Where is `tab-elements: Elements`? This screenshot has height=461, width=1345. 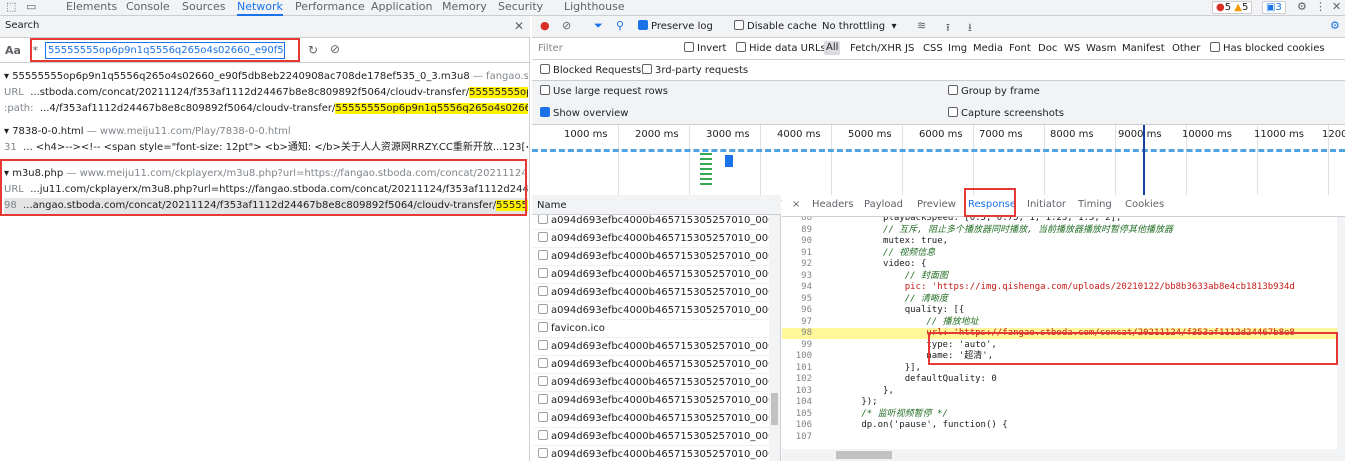 tab-elements: Elements is located at coordinates (91, 8).